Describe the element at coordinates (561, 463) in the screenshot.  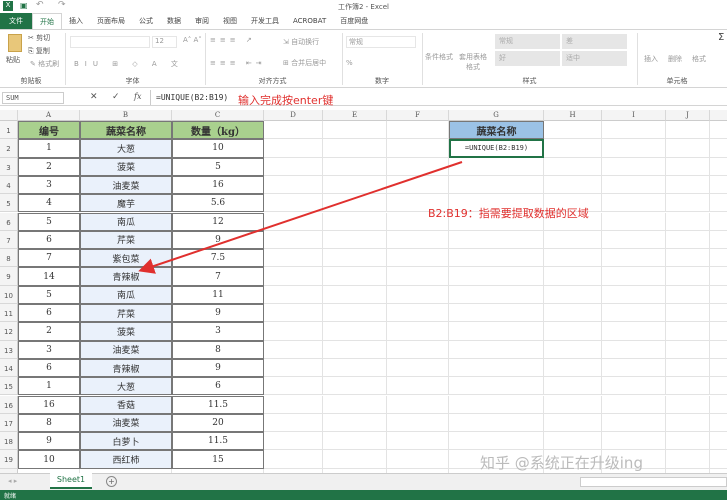
I see `watermark: 知乎 @系统正在升级ing` at that location.